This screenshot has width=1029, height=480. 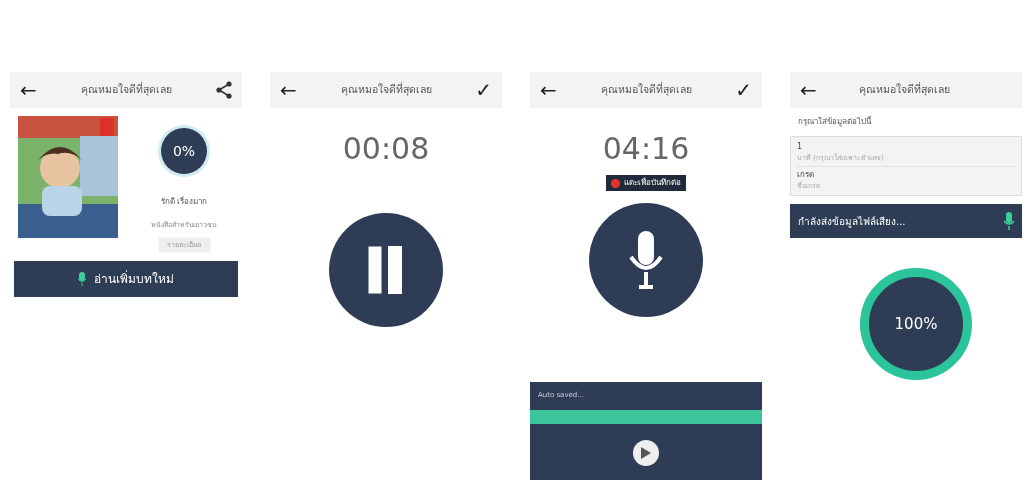 I want to click on play-button, so click(x=646, y=453).